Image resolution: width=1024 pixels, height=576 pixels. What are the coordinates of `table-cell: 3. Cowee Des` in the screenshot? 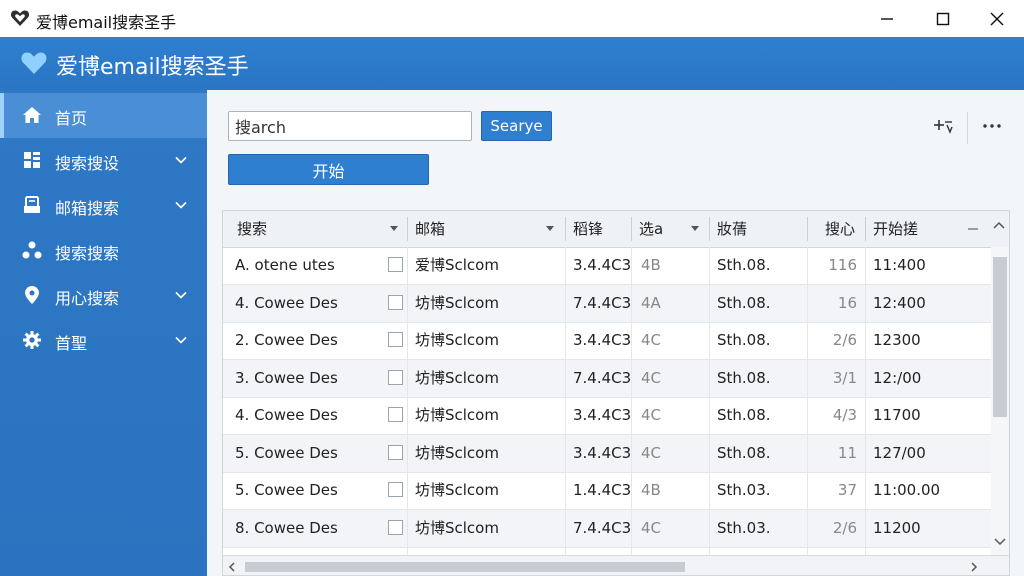 It's located at (286, 377).